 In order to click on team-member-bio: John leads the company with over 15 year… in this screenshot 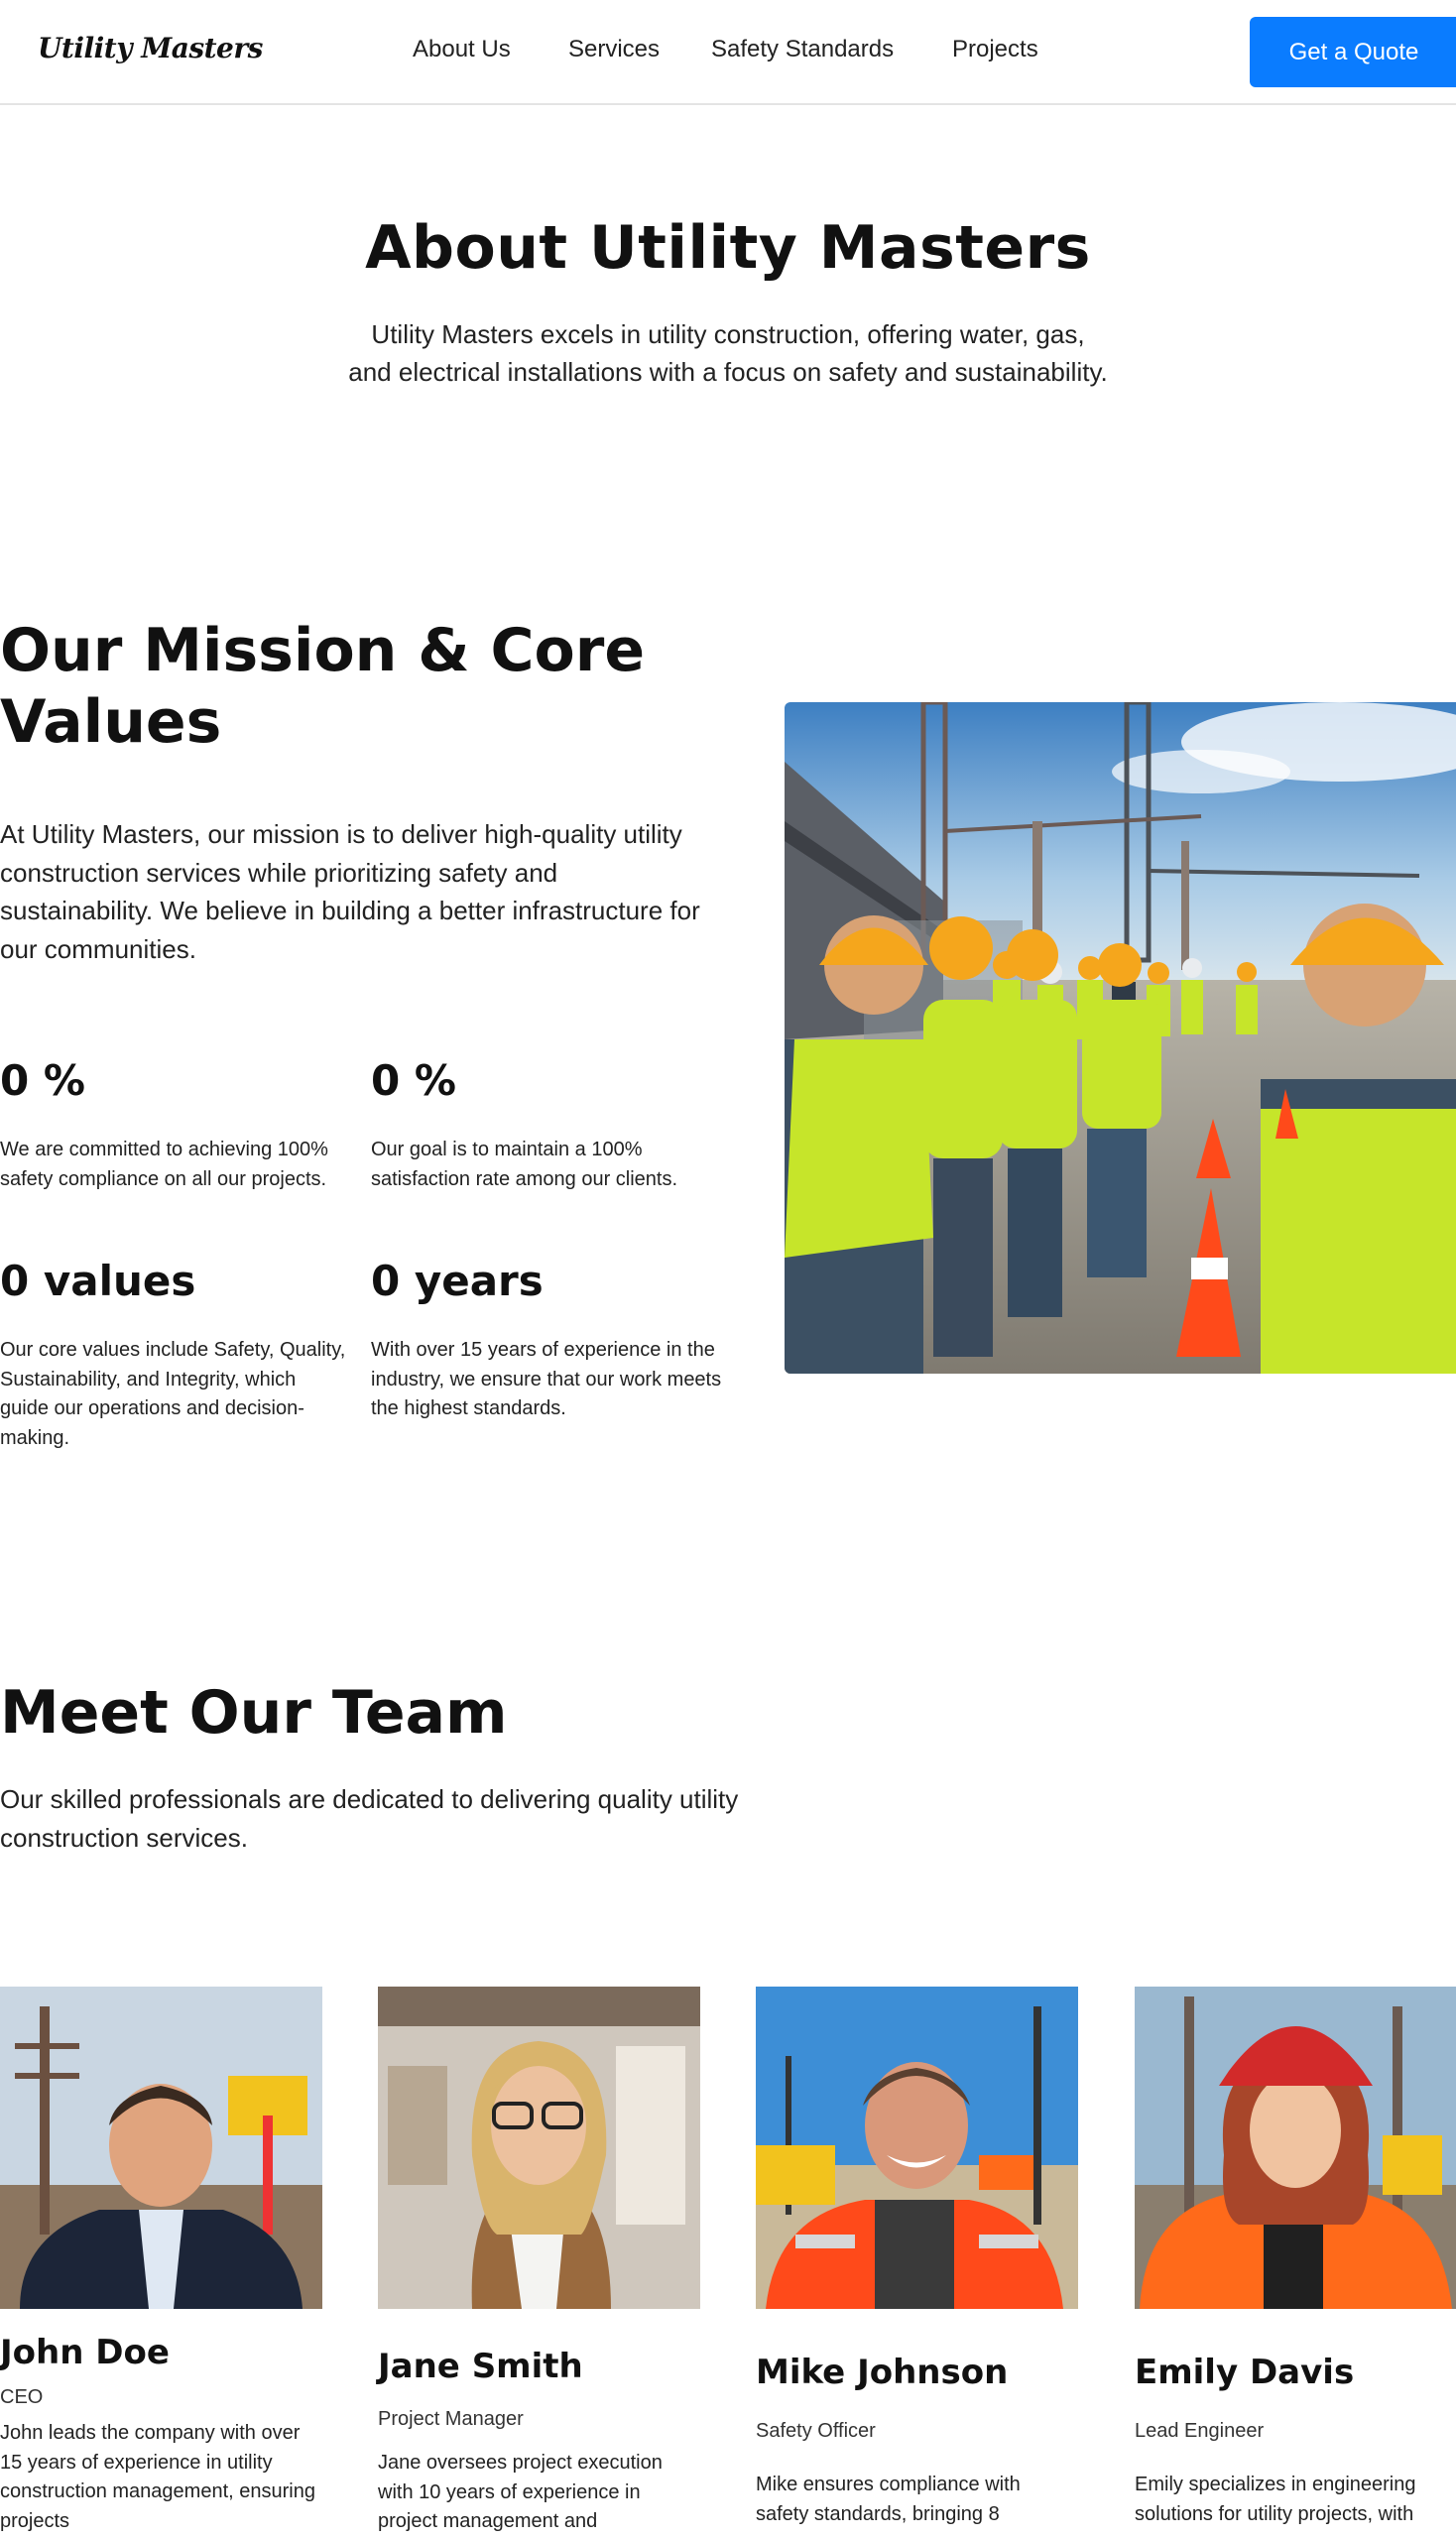, I will do `click(157, 2477)`.